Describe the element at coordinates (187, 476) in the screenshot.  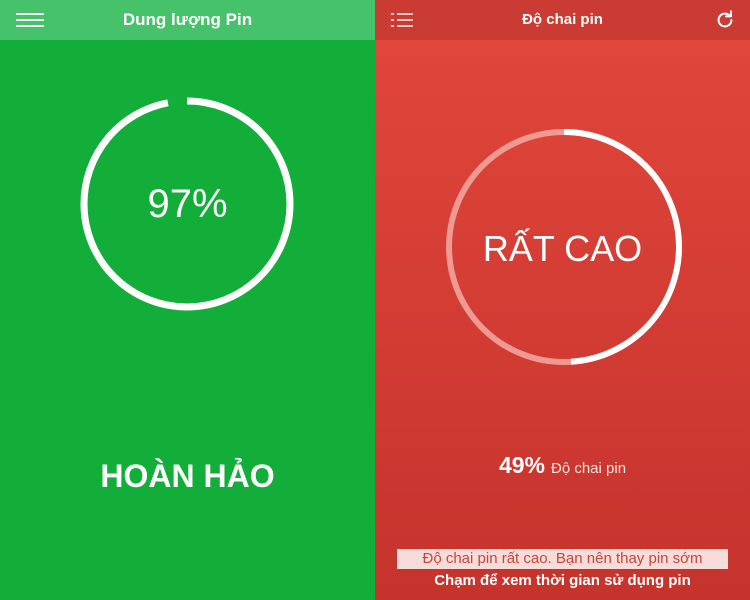
I see `capacity-status: HOÀN HẢO` at that location.